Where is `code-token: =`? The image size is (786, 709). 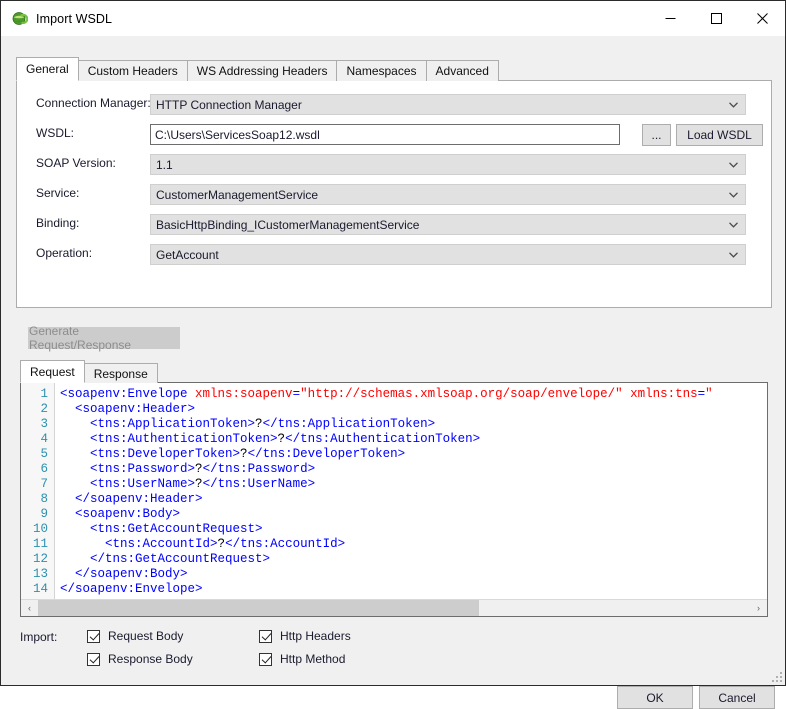 code-token: = is located at coordinates (296, 394).